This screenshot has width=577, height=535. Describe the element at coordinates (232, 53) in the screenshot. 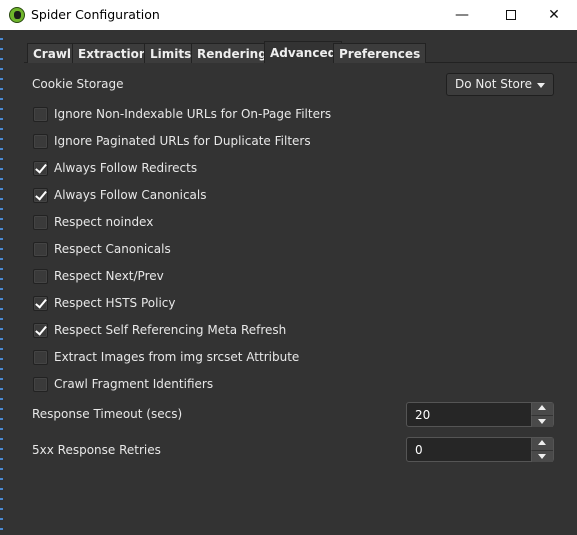

I see `tab-rendering: Rendering` at that location.